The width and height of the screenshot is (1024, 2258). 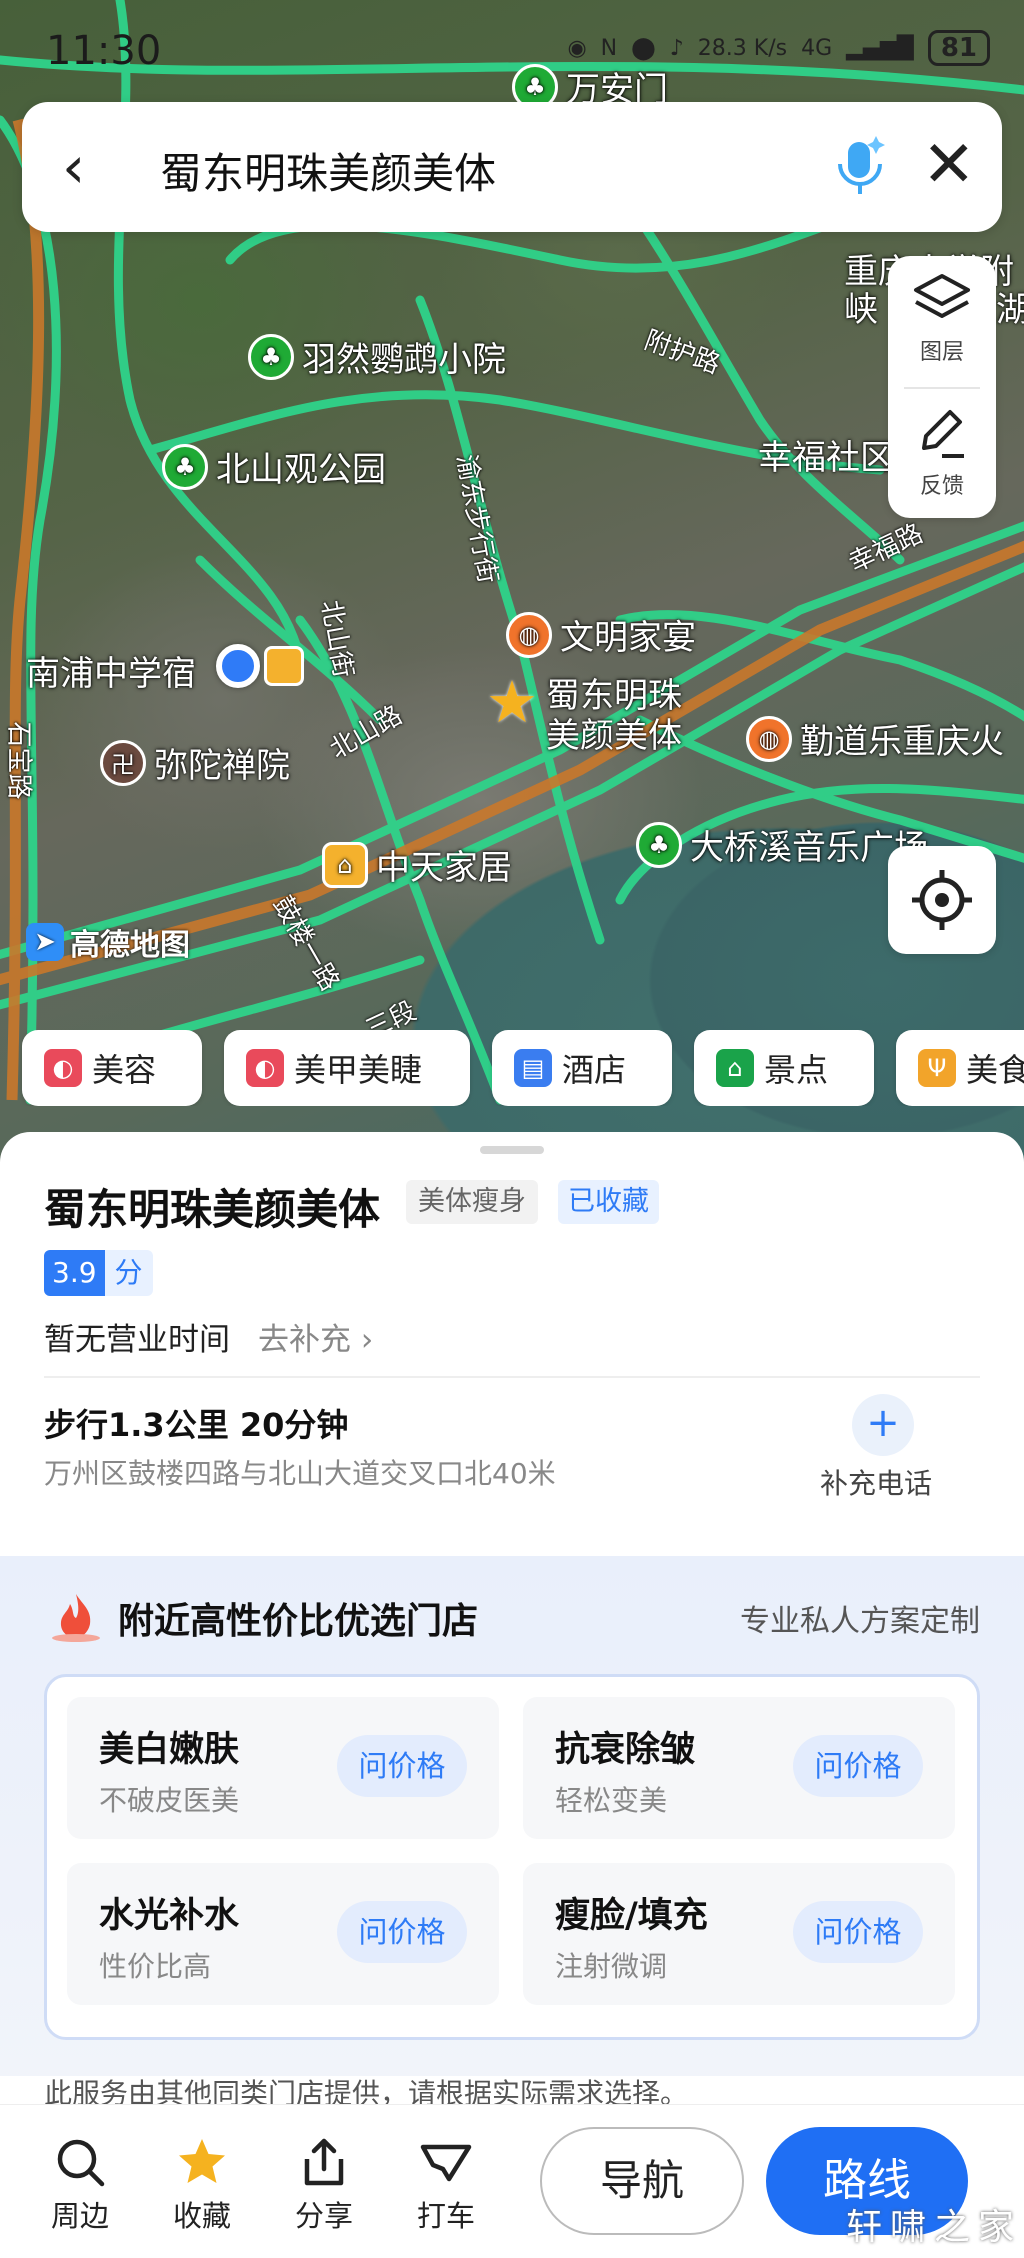 I want to click on service-card: 美白嫩肤 不破皮医美 问价格, so click(x=283, y=1768).